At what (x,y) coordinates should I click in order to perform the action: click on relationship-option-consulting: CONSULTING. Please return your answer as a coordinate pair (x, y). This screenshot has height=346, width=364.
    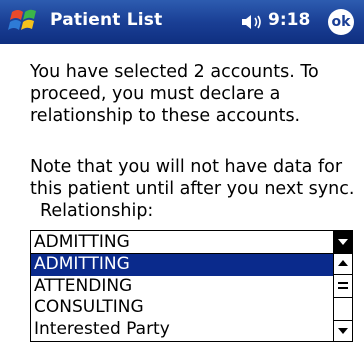
    Looking at the image, I should click on (182, 308).